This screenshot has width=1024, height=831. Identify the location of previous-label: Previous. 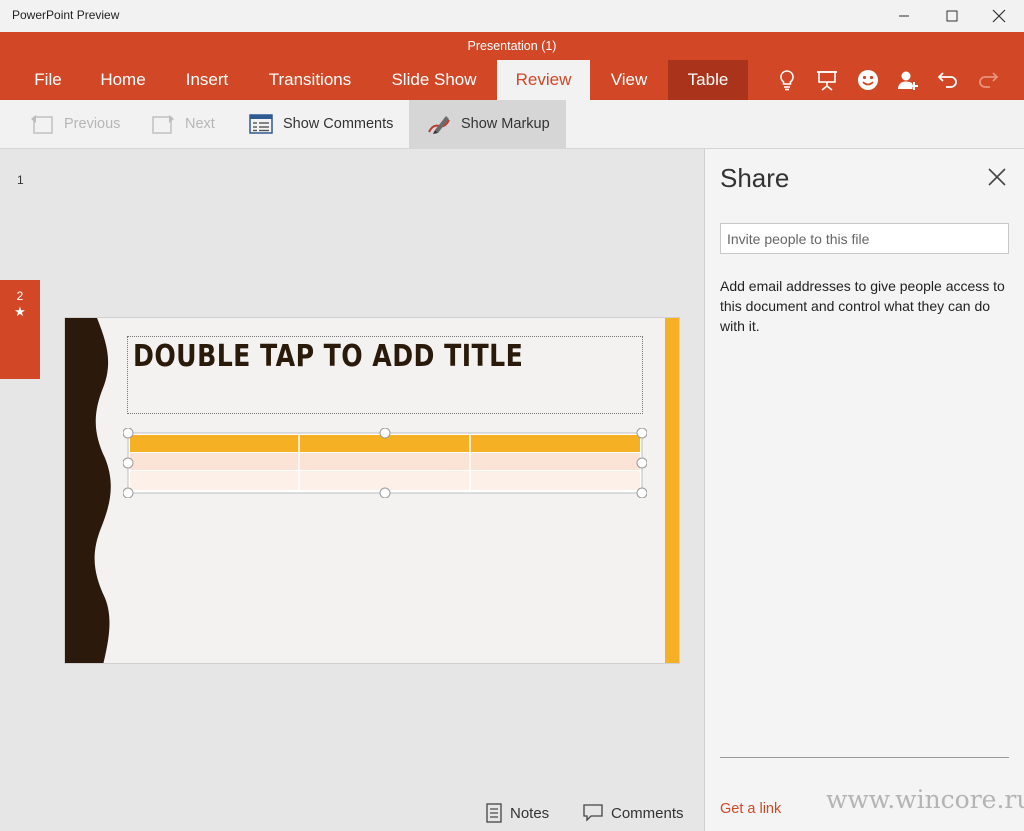
(92, 124).